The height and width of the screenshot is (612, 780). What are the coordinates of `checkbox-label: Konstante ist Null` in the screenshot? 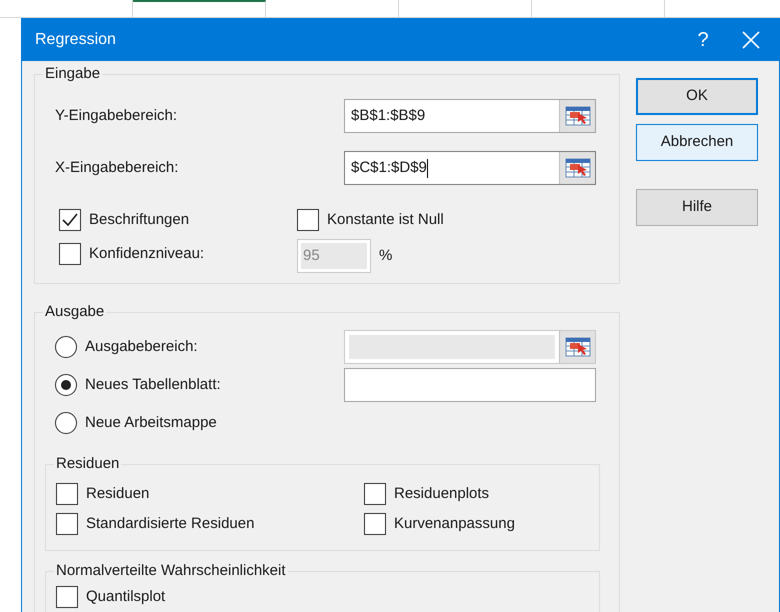 It's located at (385, 220).